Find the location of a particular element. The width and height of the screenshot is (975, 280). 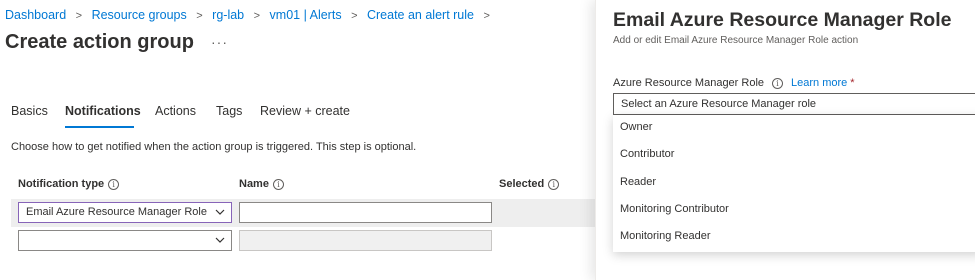

tab-notifications: Notifications is located at coordinates (103, 111).